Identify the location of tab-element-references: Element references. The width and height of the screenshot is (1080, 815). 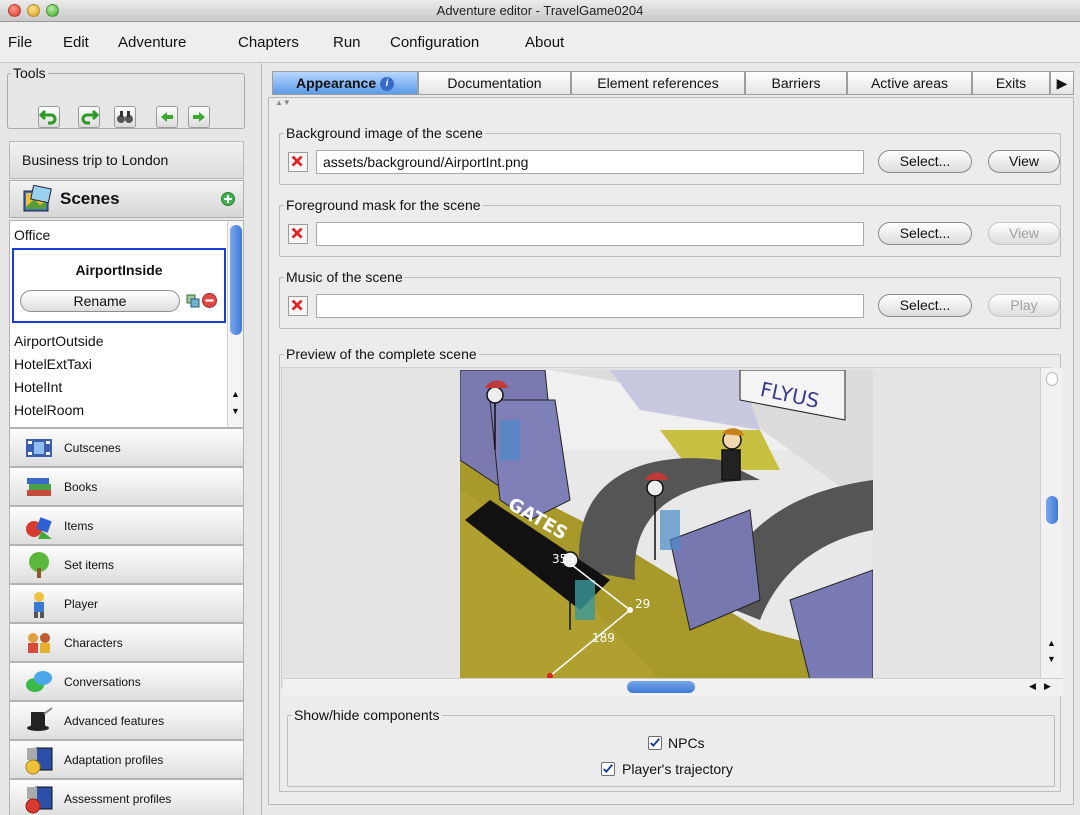
(658, 83).